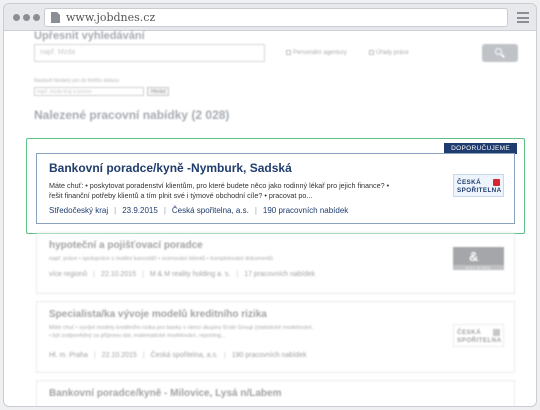  I want to click on results-heading: Nalezené pracovní nabídky (2 028), so click(132, 115).